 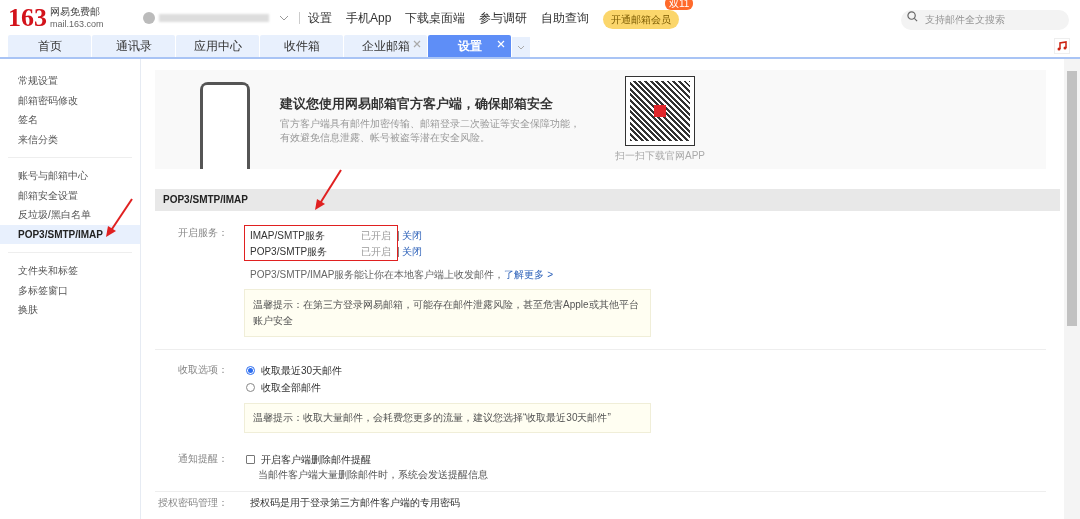 What do you see at coordinates (985, 19) in the screenshot?
I see `search-field: 支持邮件全文搜索` at bounding box center [985, 19].